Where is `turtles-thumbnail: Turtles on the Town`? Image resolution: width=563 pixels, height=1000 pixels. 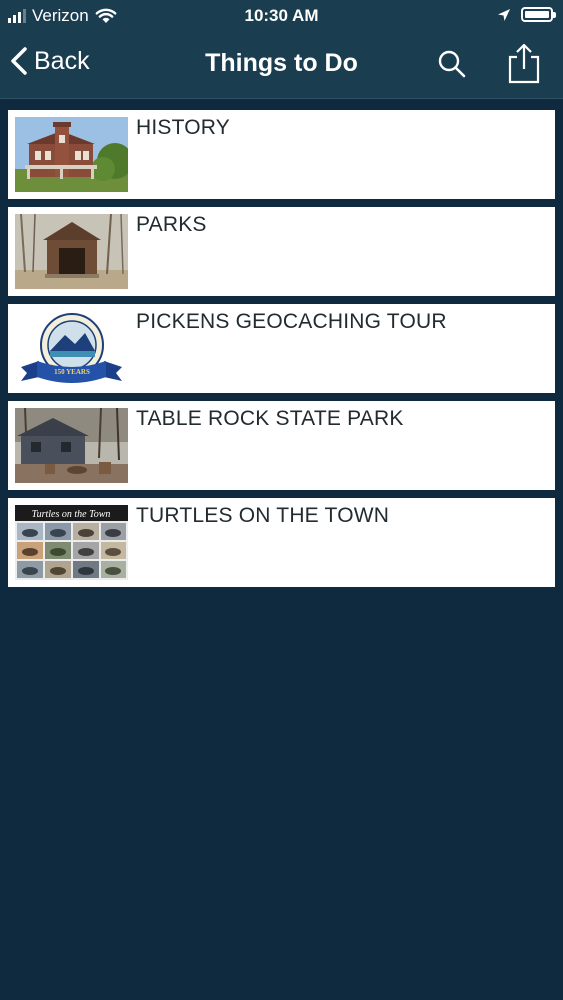
turtles-thumbnail: Turtles on the Town is located at coordinates (71, 542).